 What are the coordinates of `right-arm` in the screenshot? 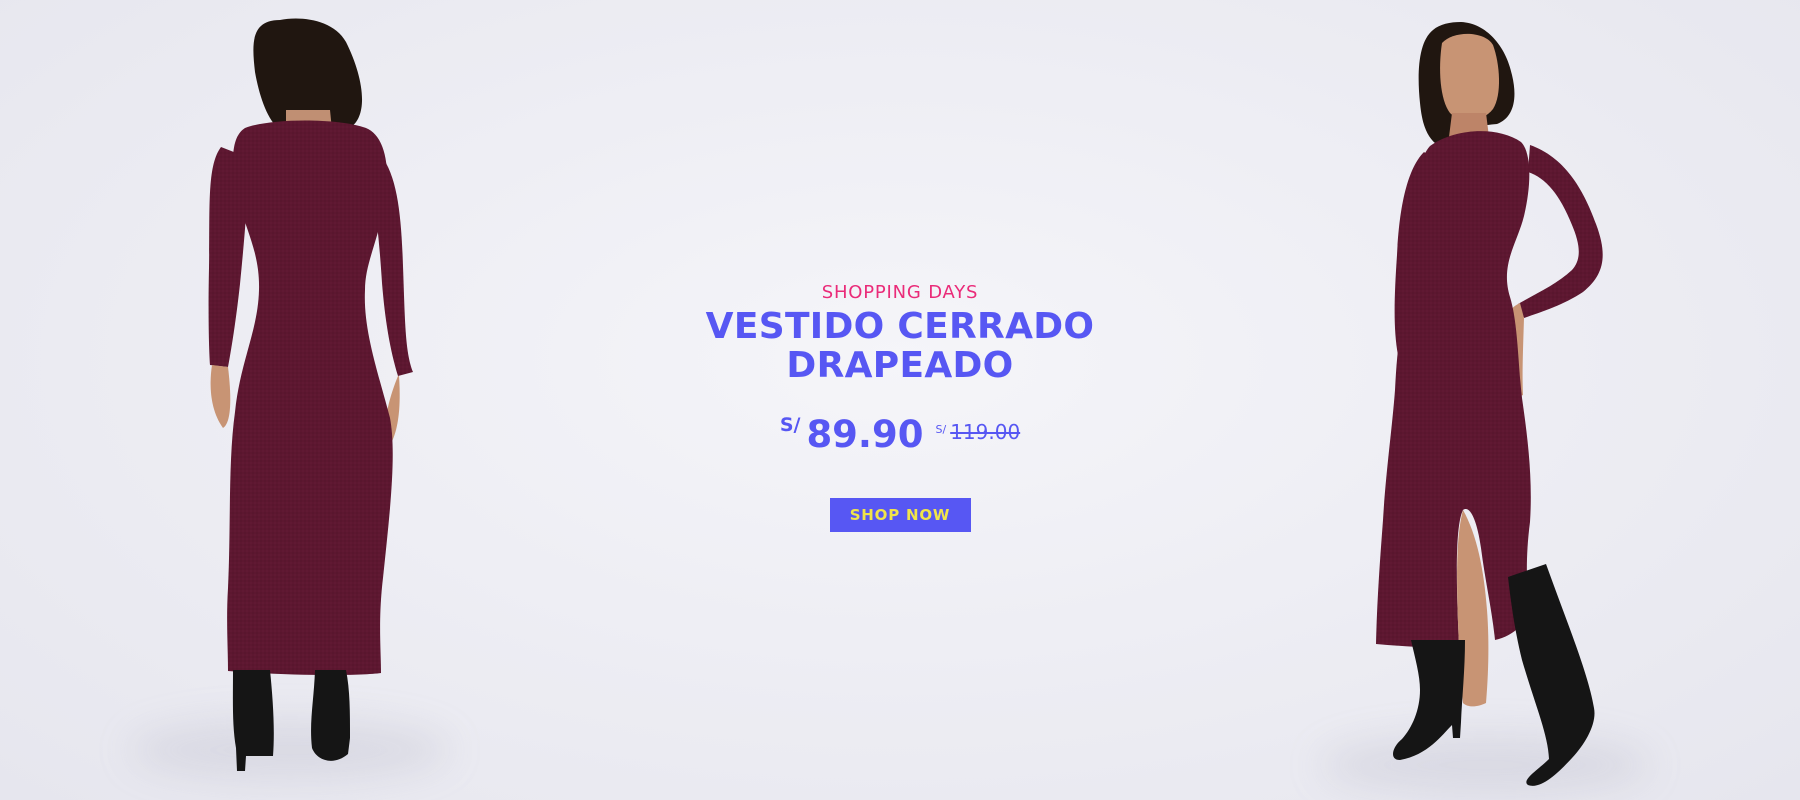 It's located at (1560, 231).